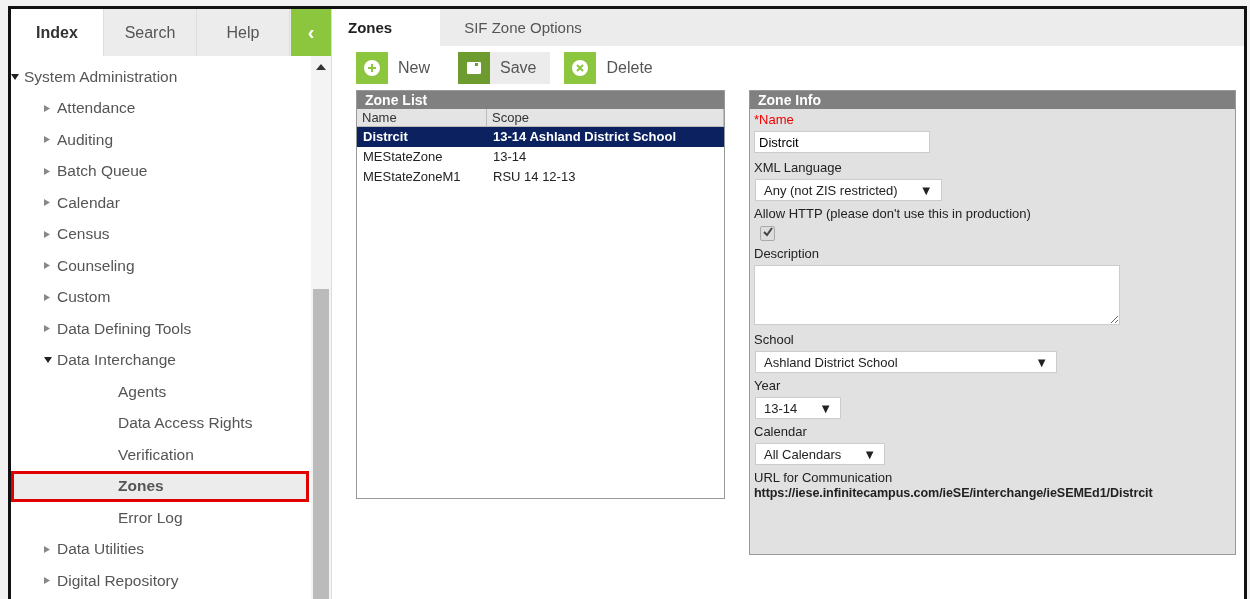  I want to click on dropdown: All Calendars ▼, so click(820, 454).